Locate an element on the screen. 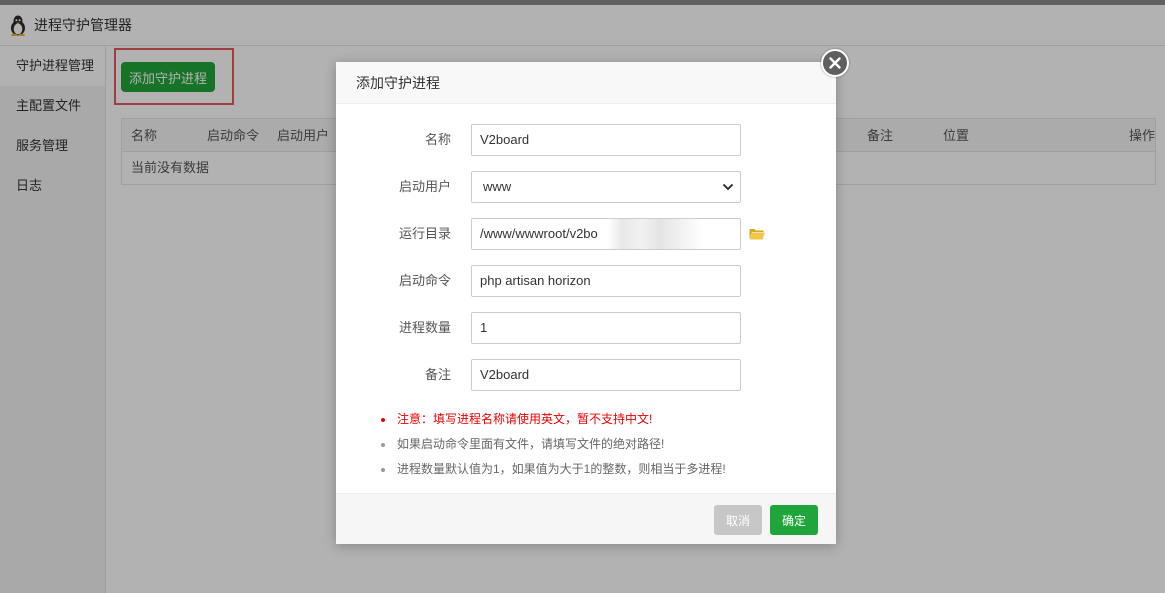  command-label: 启动命令 is located at coordinates (424, 280).